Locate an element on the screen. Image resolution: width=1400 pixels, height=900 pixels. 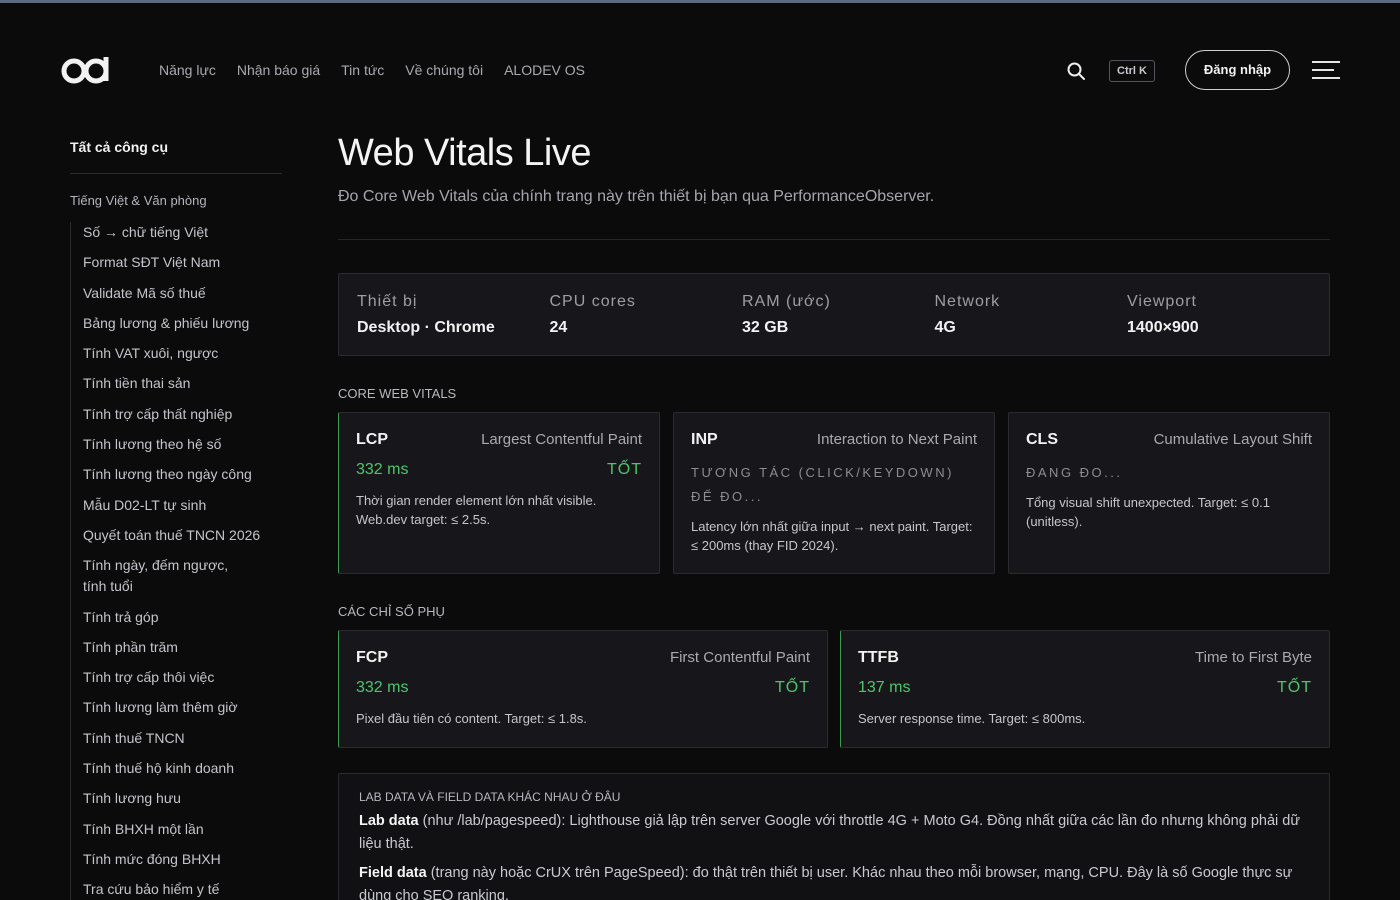
metric-name: First Contentful Paint is located at coordinates (739, 657).